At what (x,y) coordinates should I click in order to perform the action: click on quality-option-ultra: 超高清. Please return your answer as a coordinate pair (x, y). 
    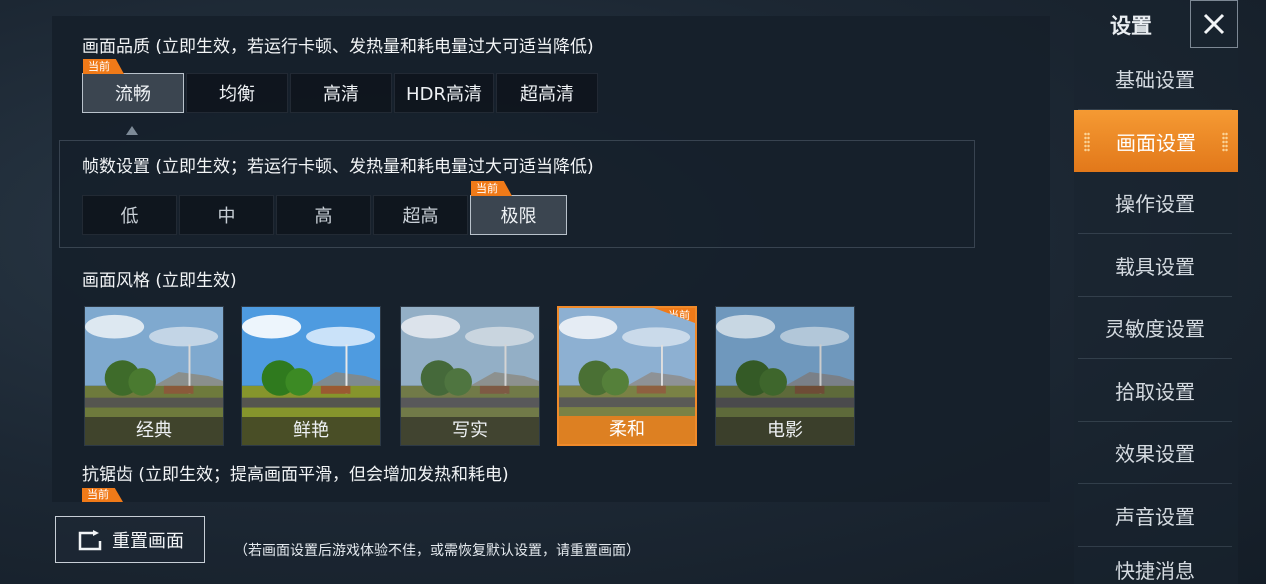
    Looking at the image, I should click on (547, 93).